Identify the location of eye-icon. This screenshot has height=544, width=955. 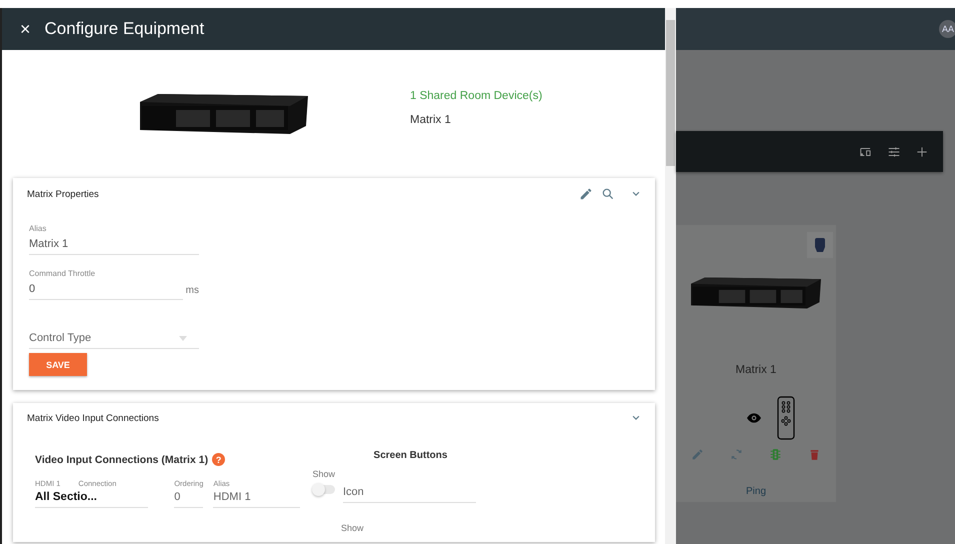
(754, 418).